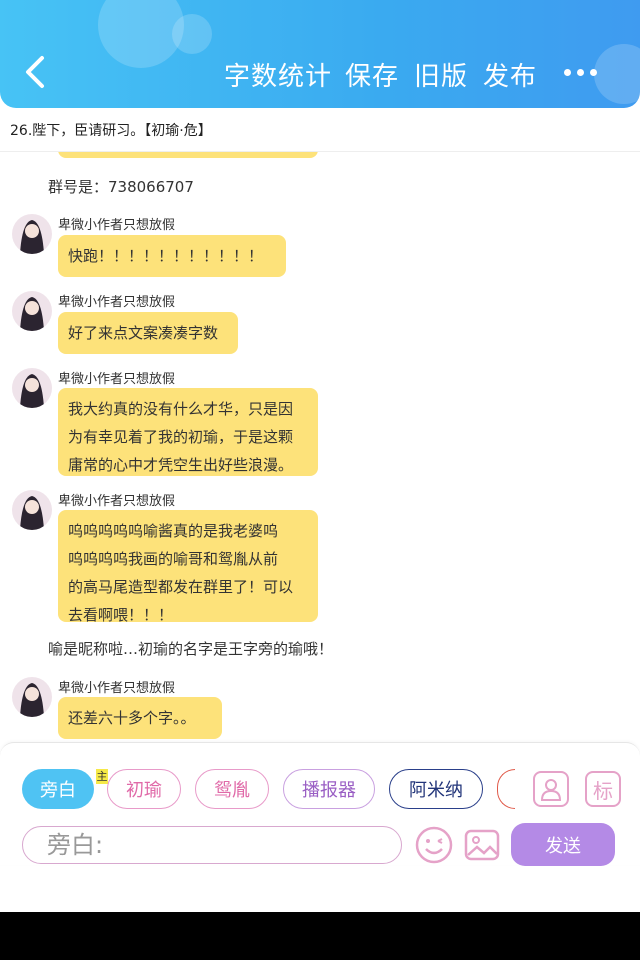 Image resolution: width=640 pixels, height=960 pixels. Describe the element at coordinates (232, 789) in the screenshot. I see `role-chip-yuanyin: 鸳胤` at that location.